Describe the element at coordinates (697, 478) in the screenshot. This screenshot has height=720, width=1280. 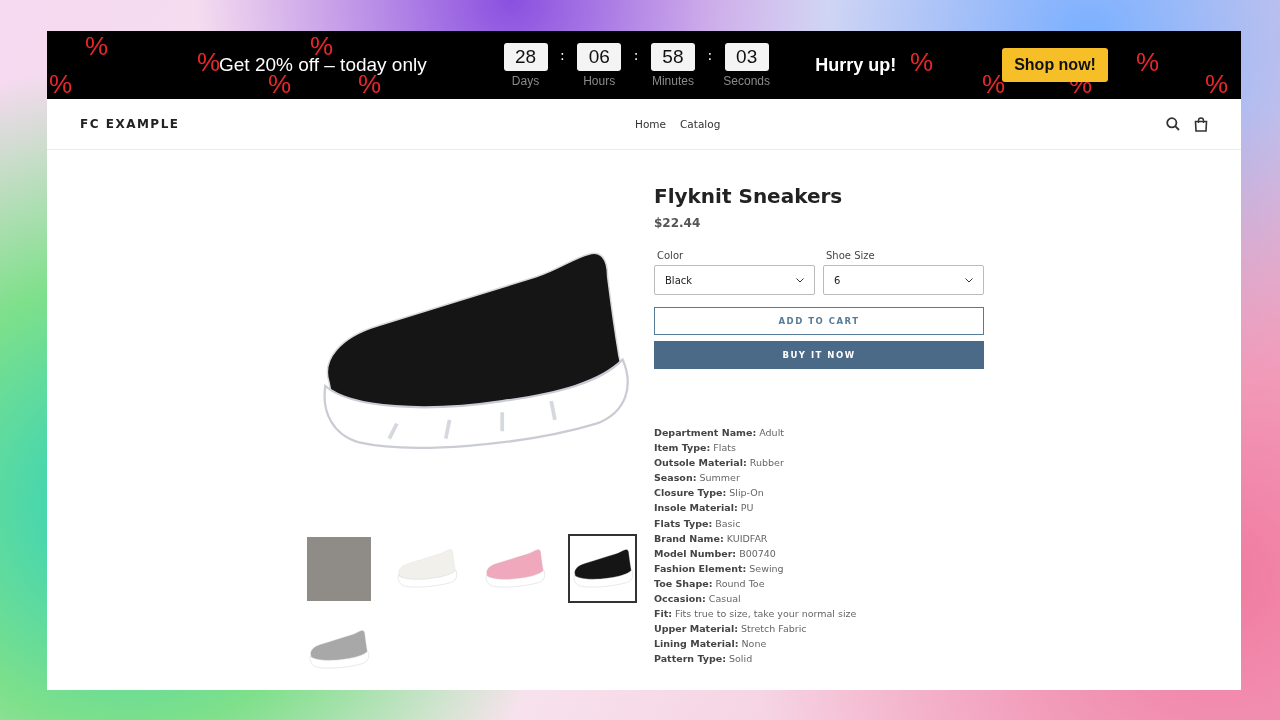
I see `spec-line: Season: Summer` at that location.